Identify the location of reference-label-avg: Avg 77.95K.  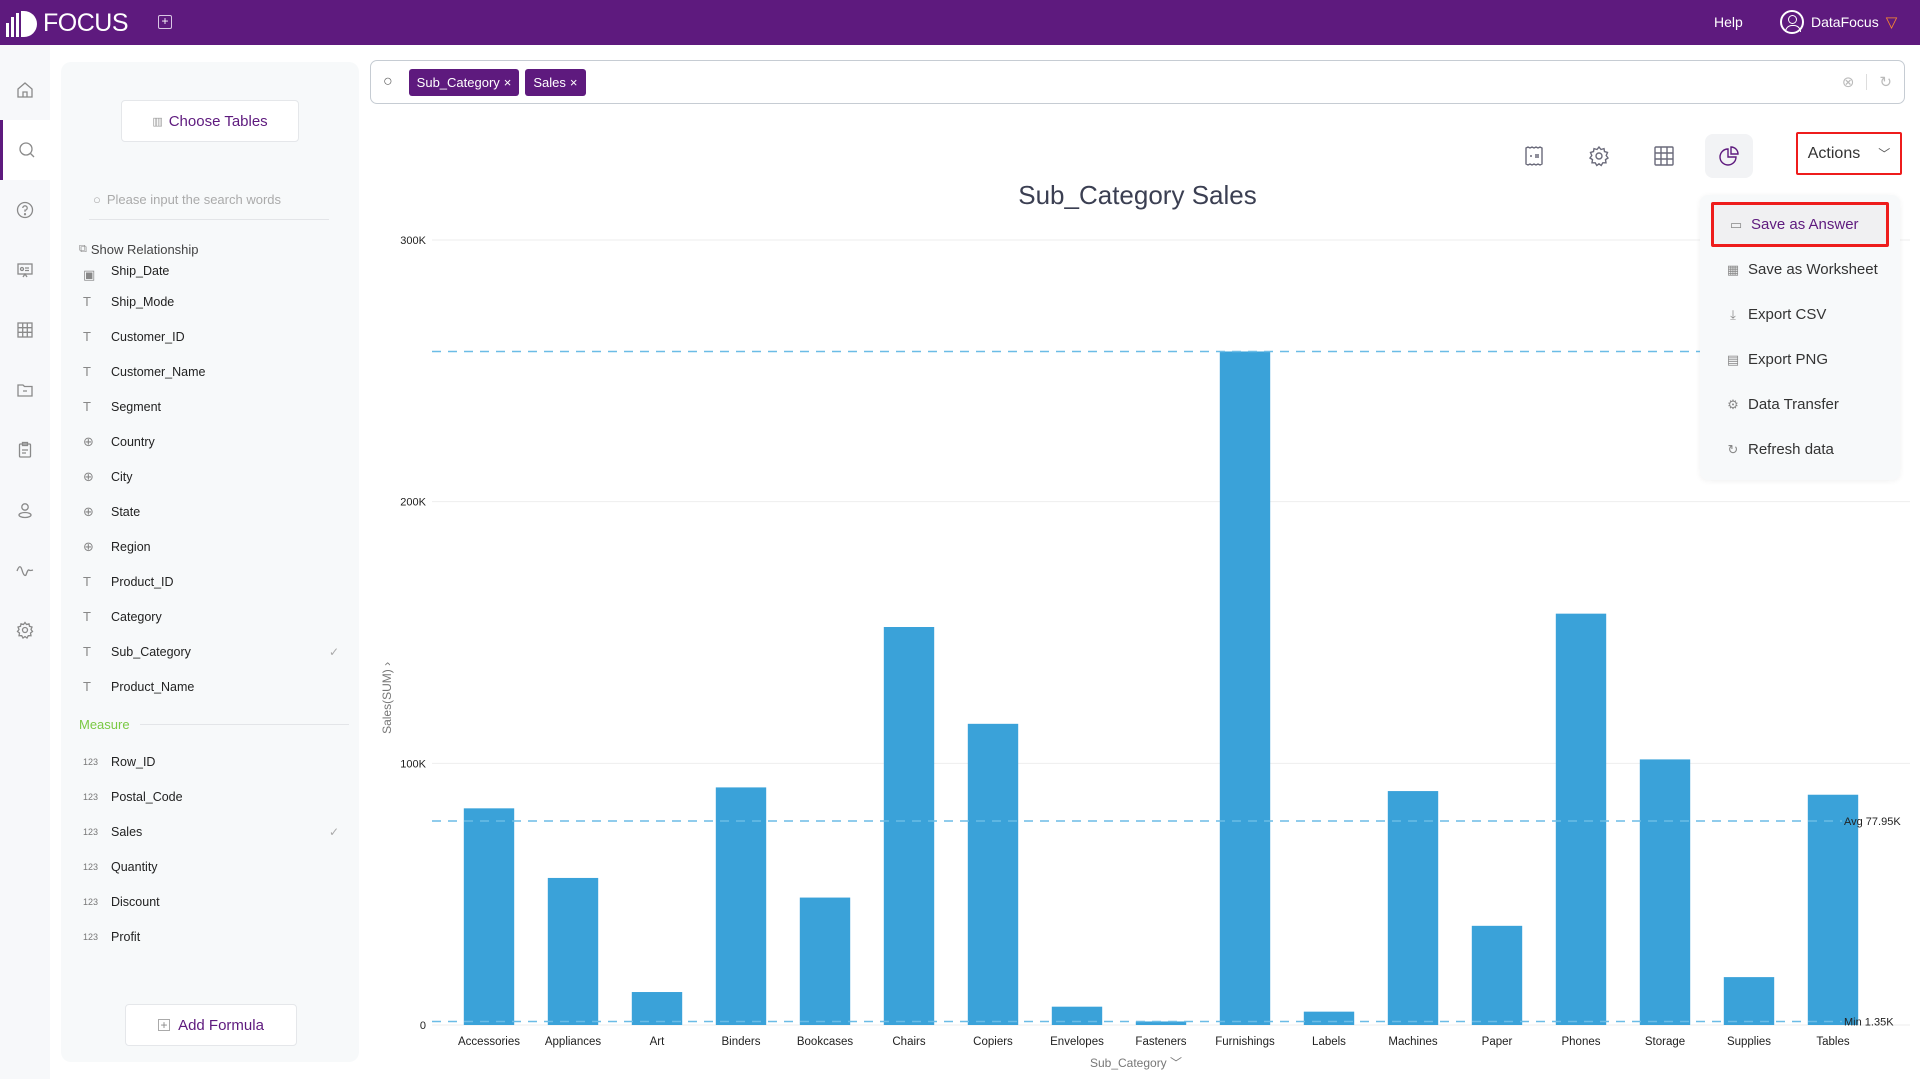
(1872, 822).